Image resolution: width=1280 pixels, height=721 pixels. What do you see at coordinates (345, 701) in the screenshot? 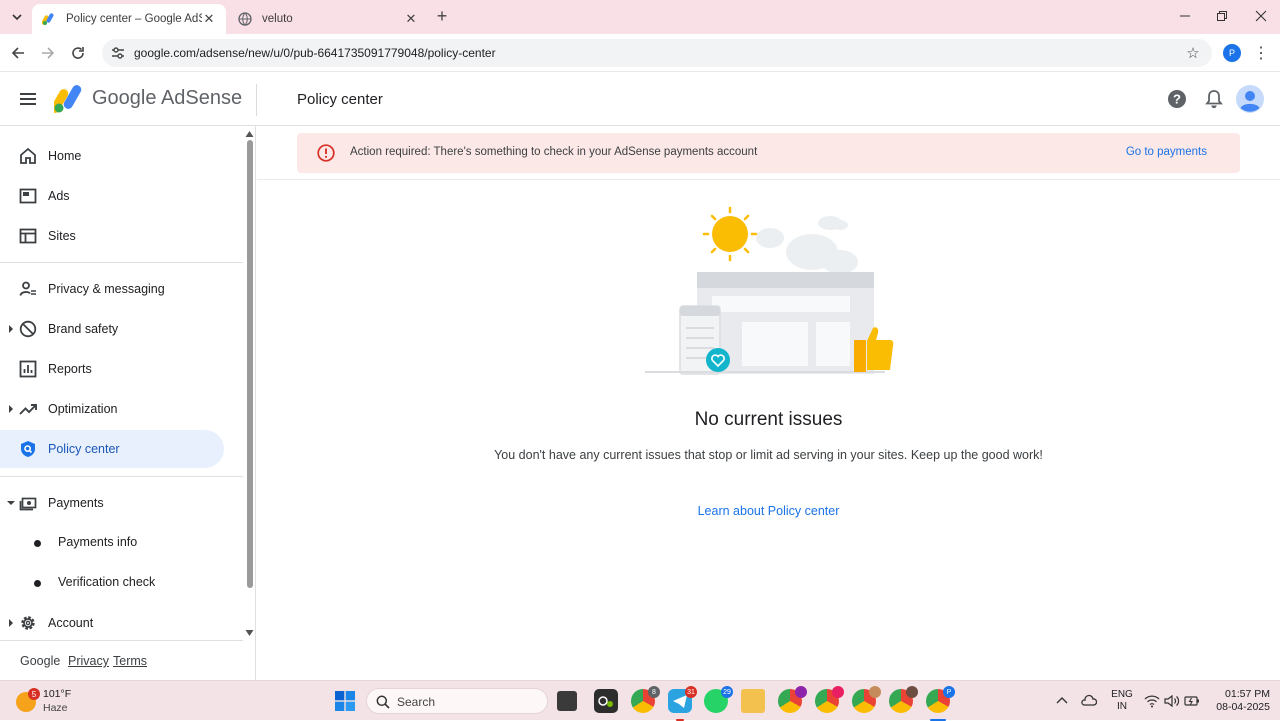
I see `windows-start-icon` at bounding box center [345, 701].